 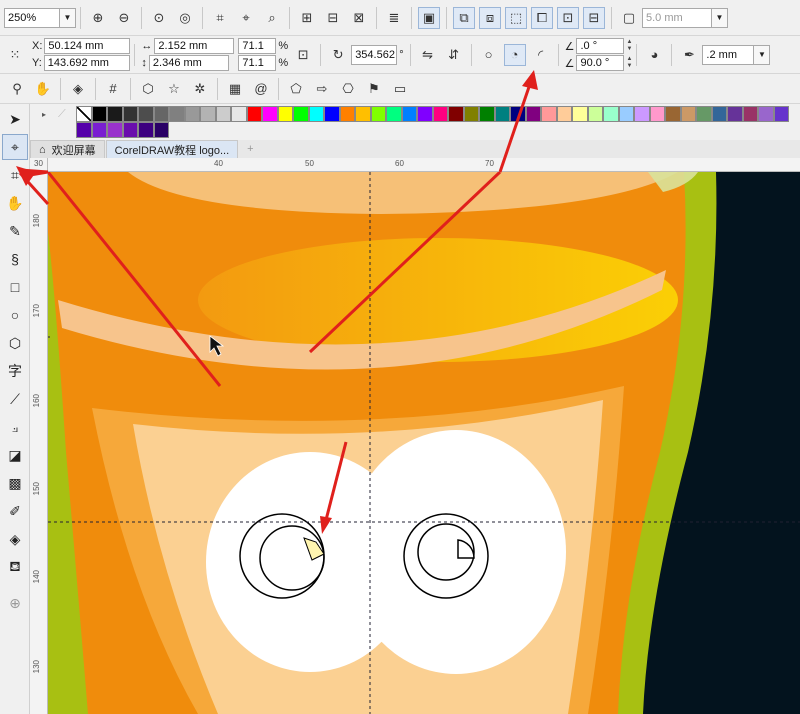 I want to click on width-field: 2.152 mm, so click(x=194, y=46).